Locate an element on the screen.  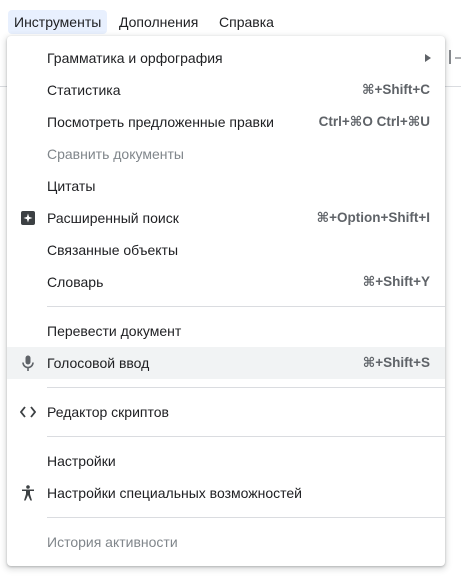
menu-item-compare-documents: Сравнить документы is located at coordinates (226, 154).